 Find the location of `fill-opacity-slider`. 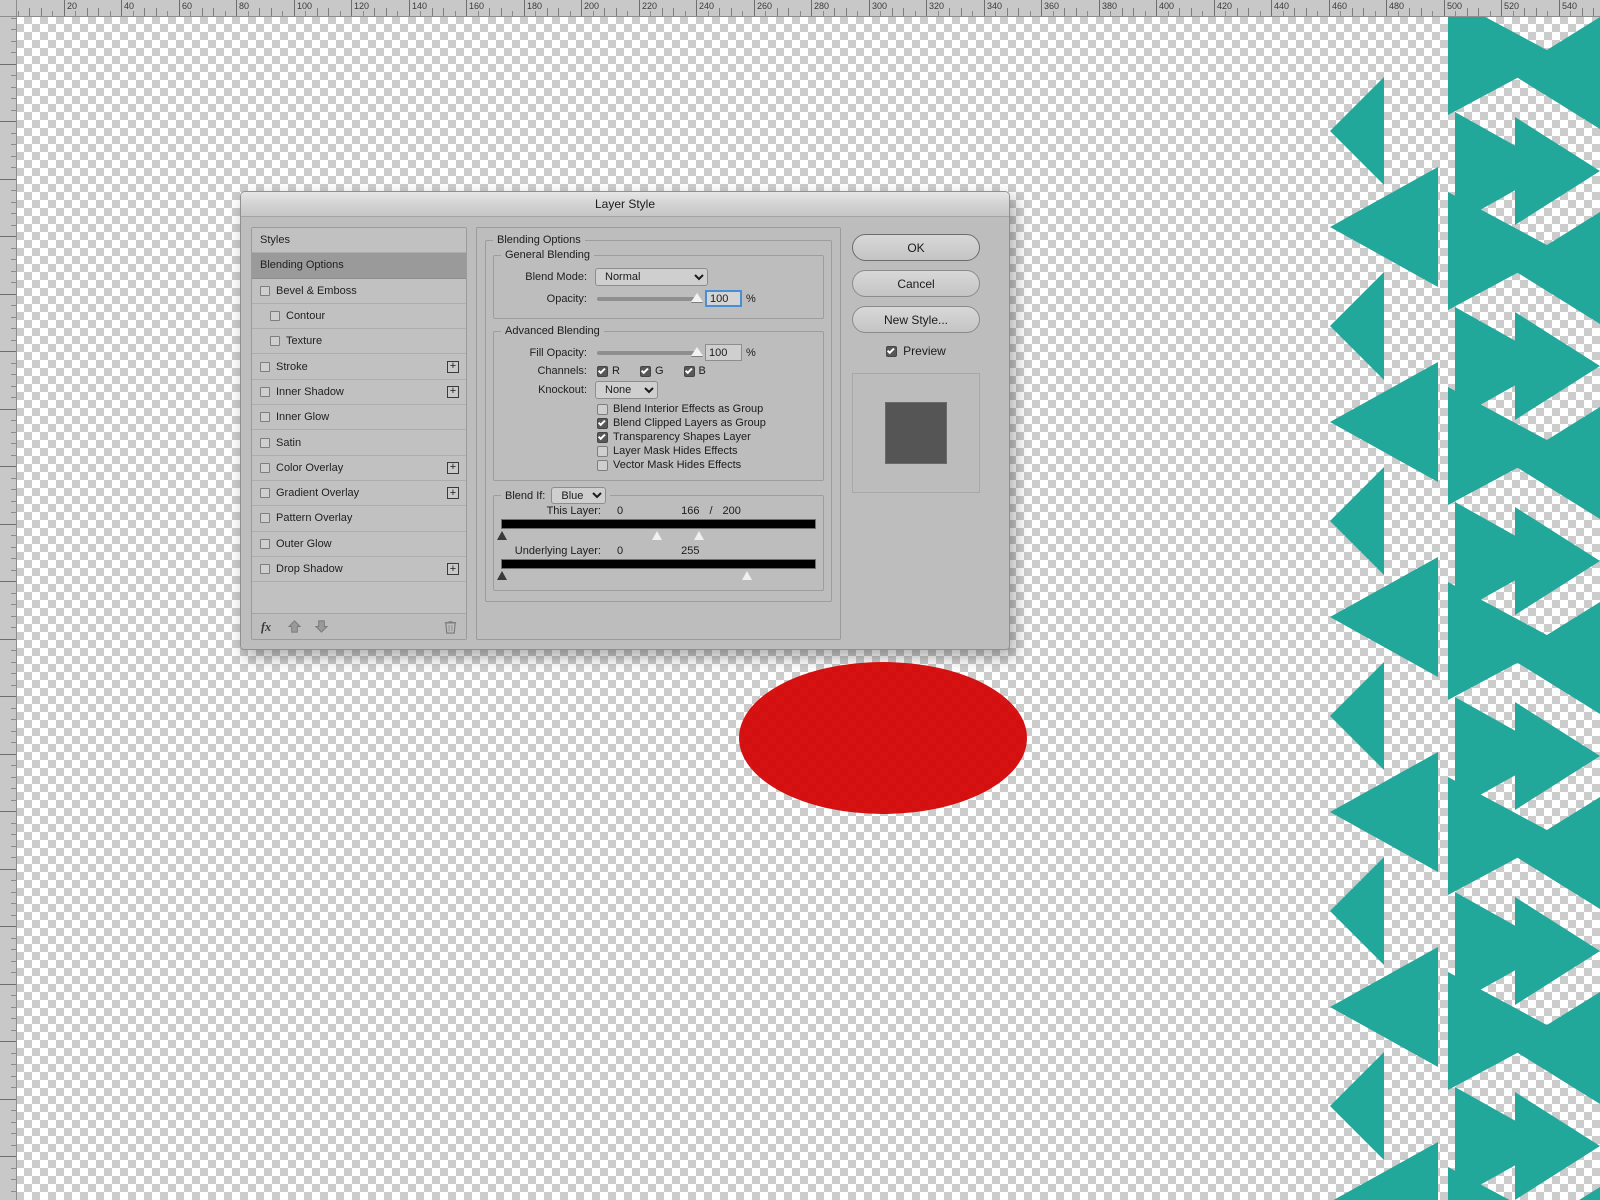

fill-opacity-slider is located at coordinates (650, 351).